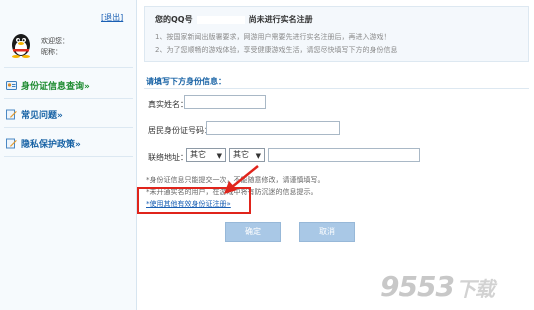 The image size is (534, 310). Describe the element at coordinates (55, 41) in the screenshot. I see `welcome-text: 欢迎您：` at that location.